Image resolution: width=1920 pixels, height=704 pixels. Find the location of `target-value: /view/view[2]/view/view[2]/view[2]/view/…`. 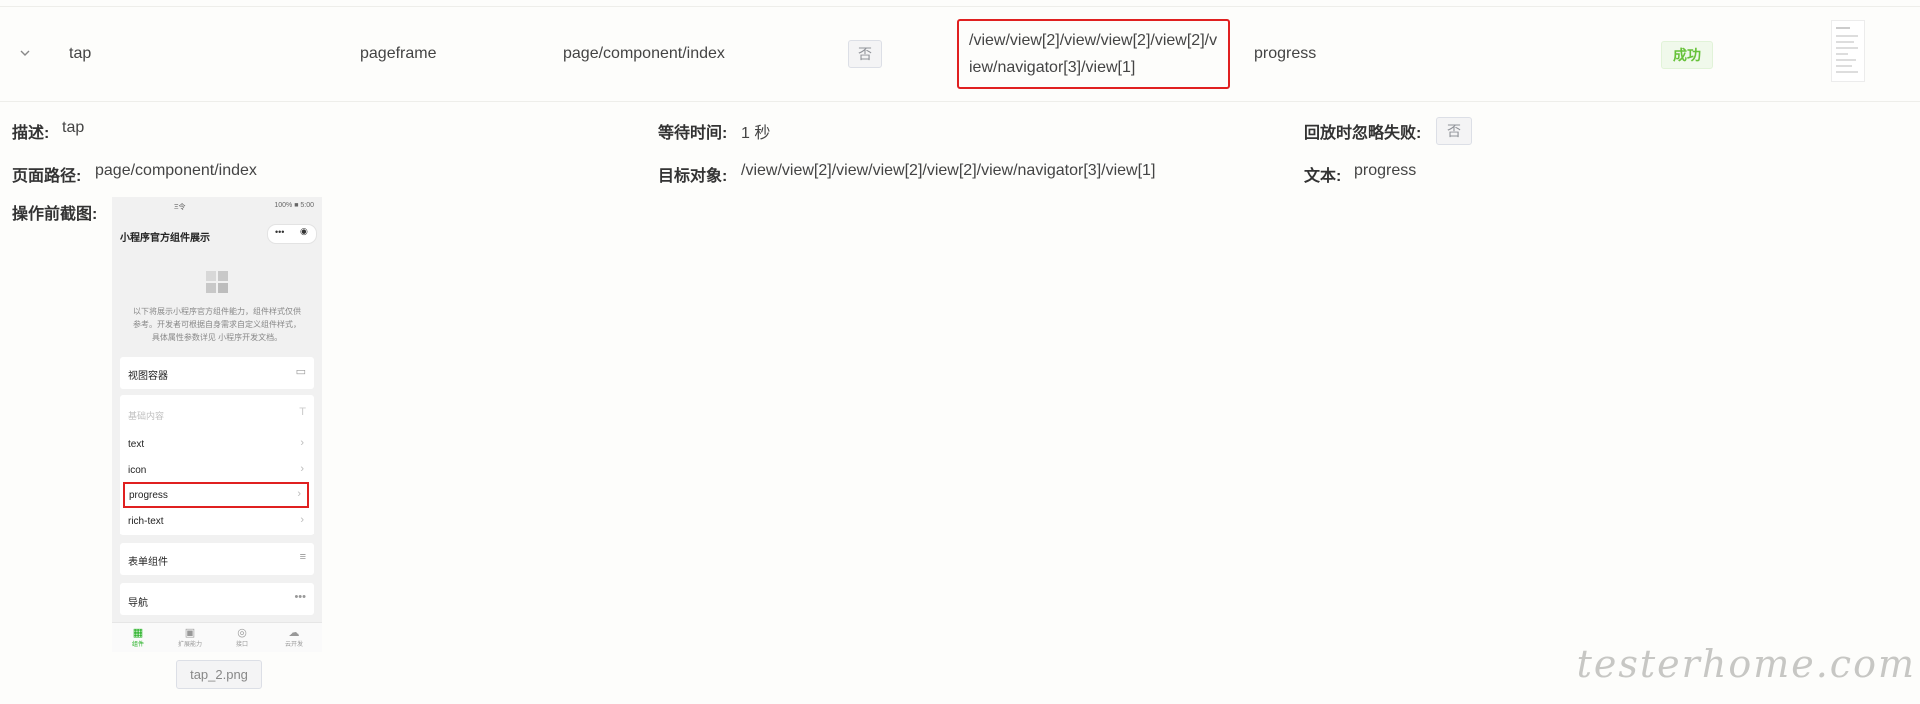

target-value: /view/view[2]/view/view[2]/view[2]/view/… is located at coordinates (948, 170).